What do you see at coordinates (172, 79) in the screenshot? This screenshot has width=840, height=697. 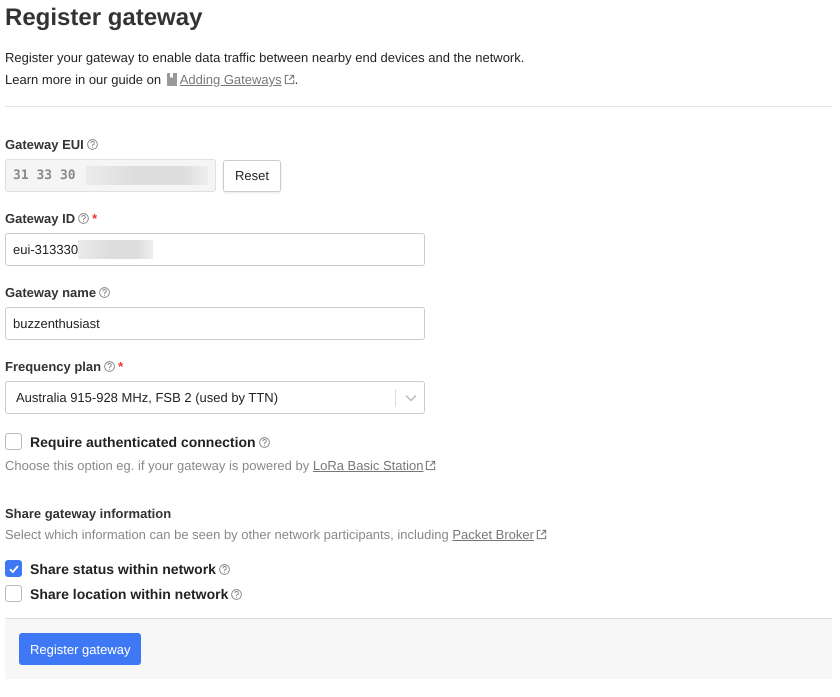 I see `book-icon` at bounding box center [172, 79].